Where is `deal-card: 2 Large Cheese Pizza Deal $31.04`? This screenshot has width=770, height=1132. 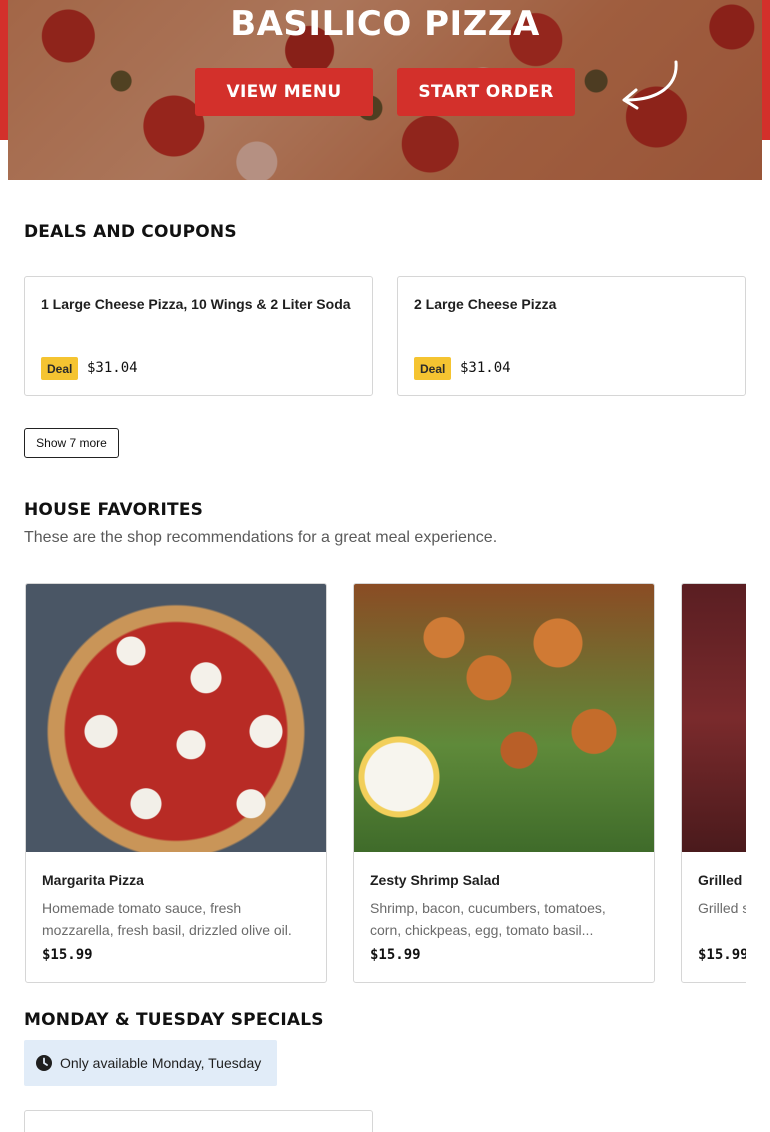
deal-card: 2 Large Cheese Pizza Deal $31.04 is located at coordinates (571, 336).